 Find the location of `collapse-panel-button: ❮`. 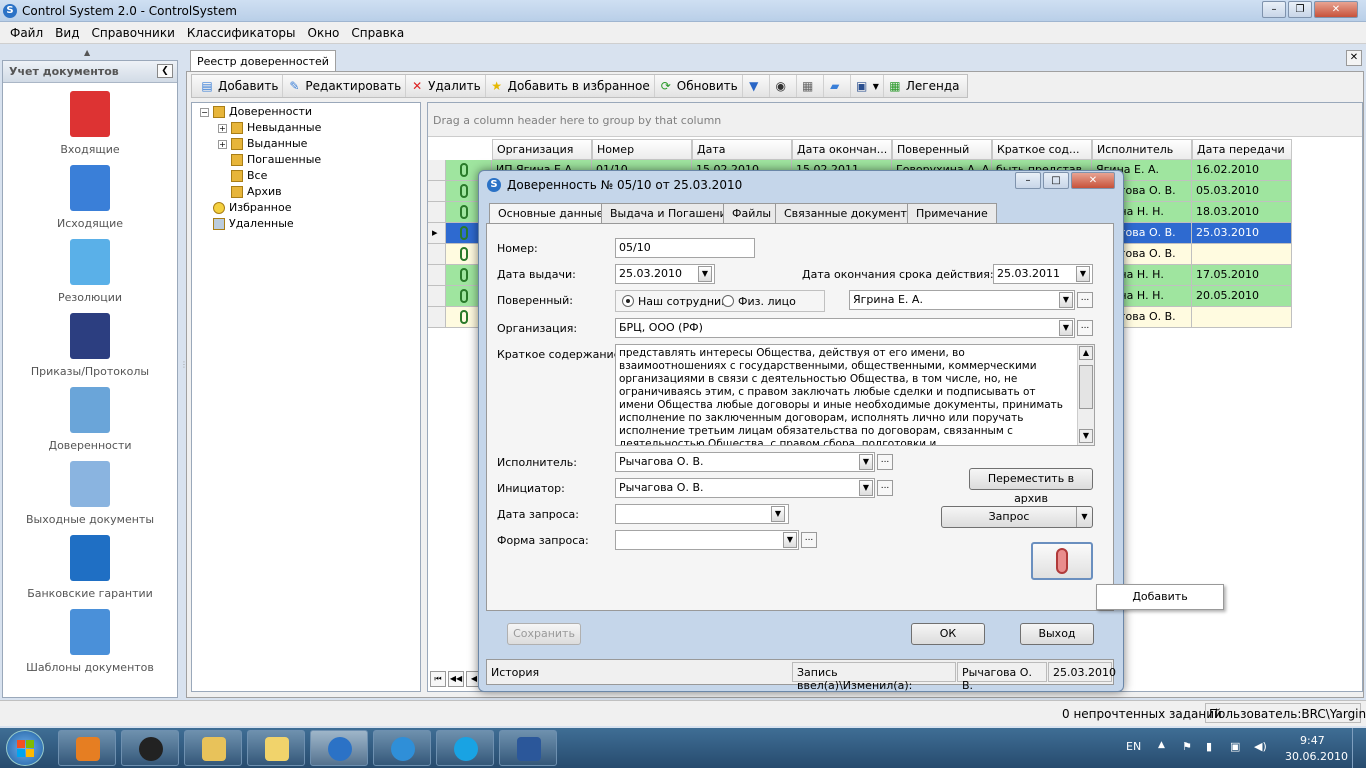

collapse-panel-button: ❮ is located at coordinates (165, 71).